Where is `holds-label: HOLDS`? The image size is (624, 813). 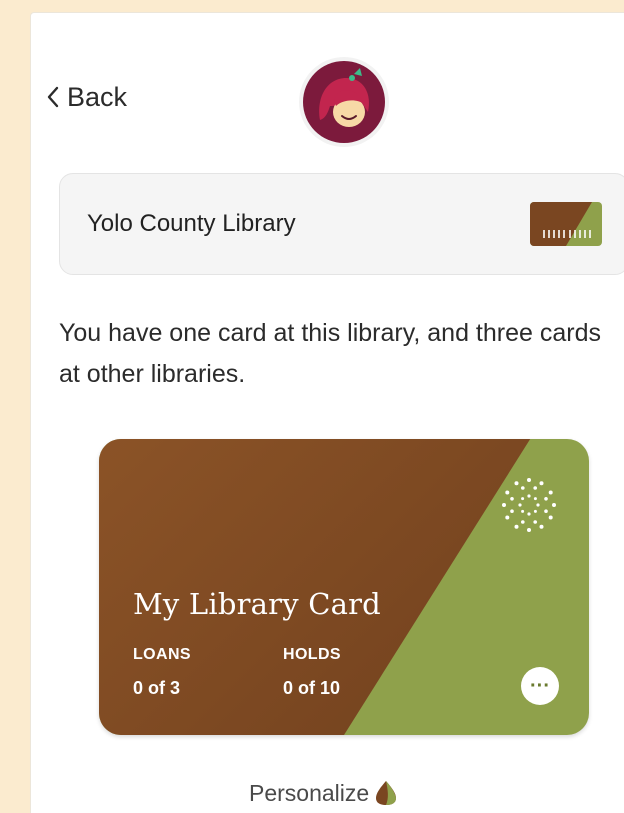 holds-label: HOLDS is located at coordinates (312, 654).